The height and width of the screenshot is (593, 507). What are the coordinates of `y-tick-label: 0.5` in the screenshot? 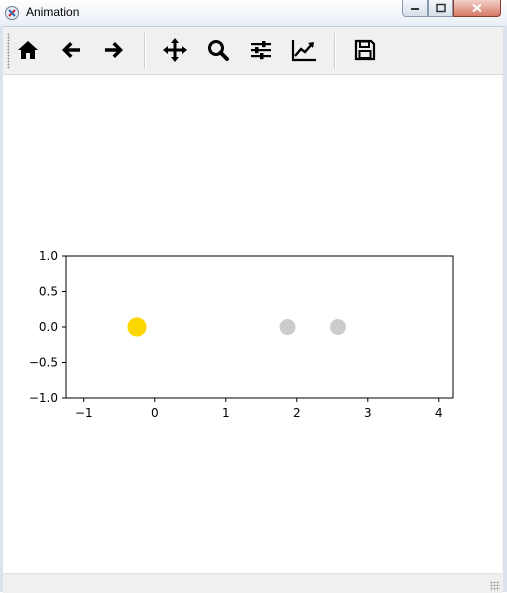 It's located at (48, 292).